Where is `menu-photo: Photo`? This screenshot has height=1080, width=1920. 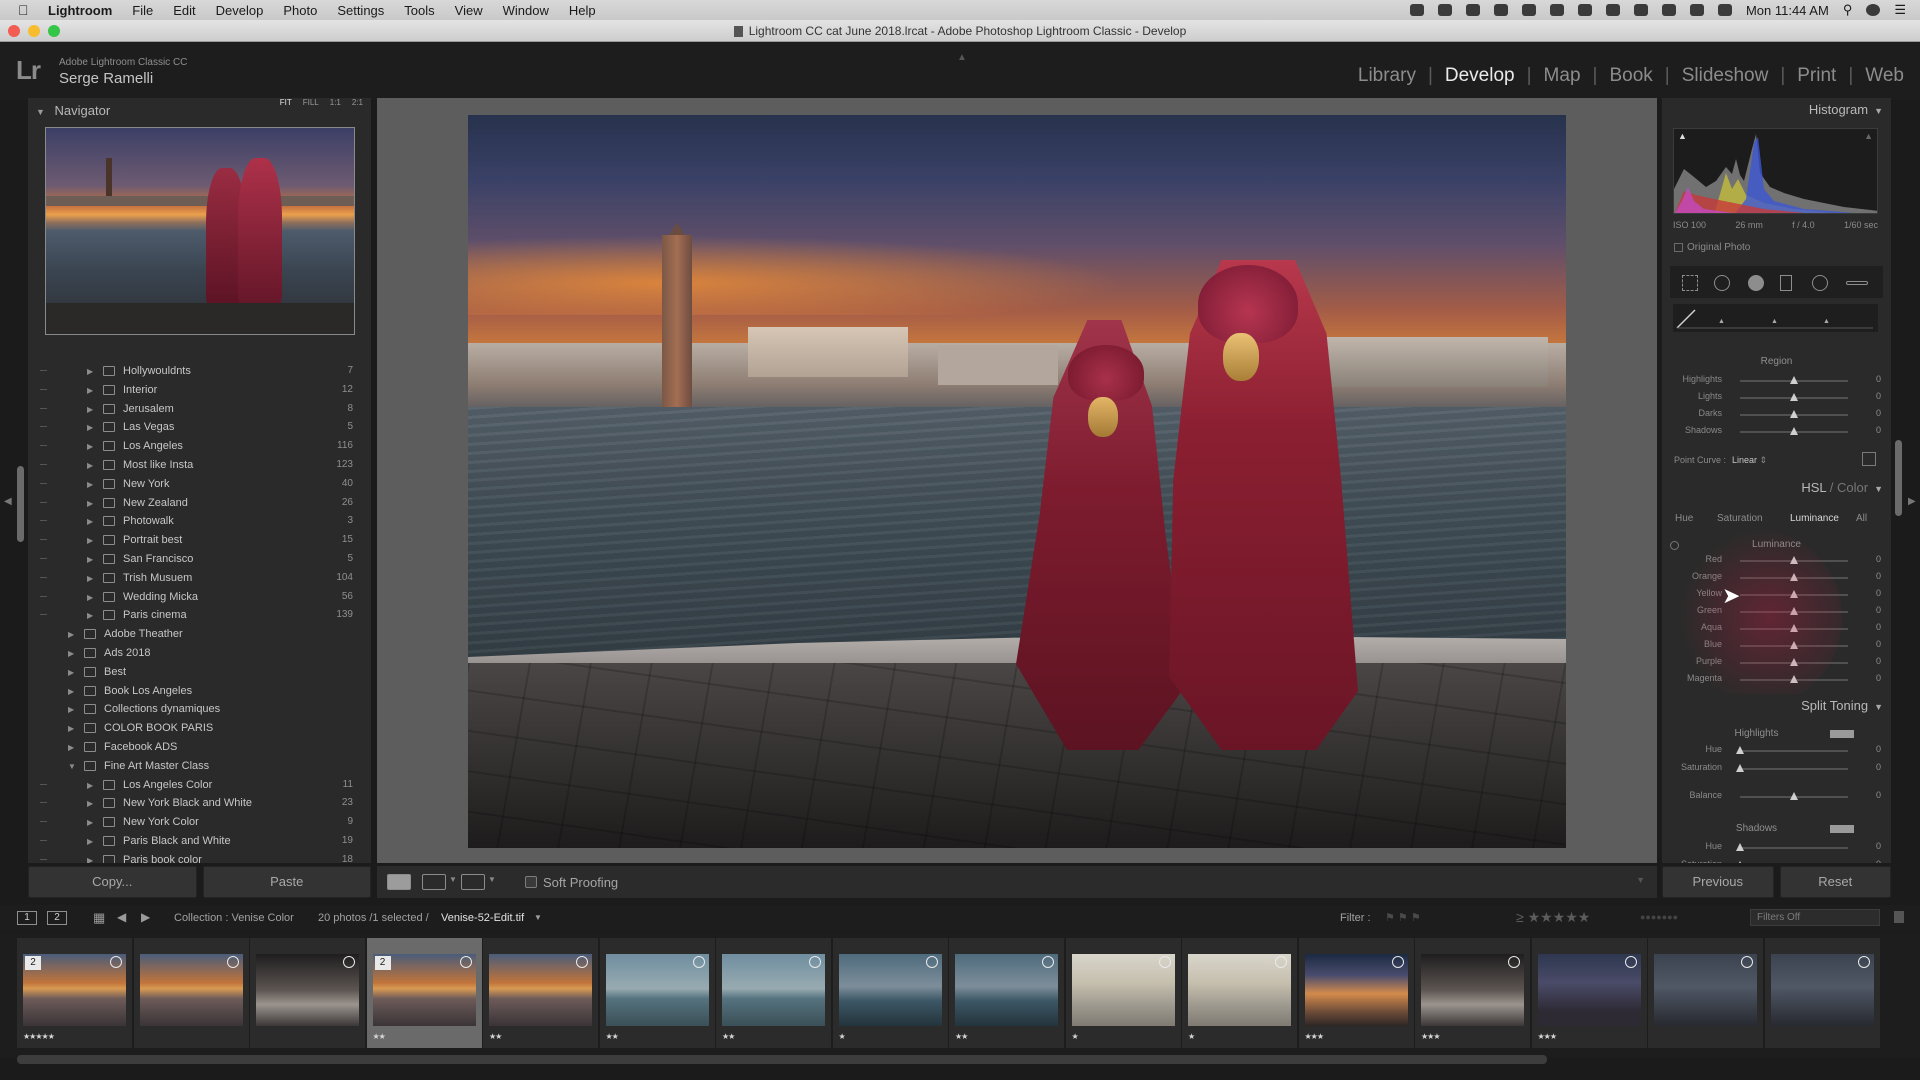 menu-photo: Photo is located at coordinates (300, 10).